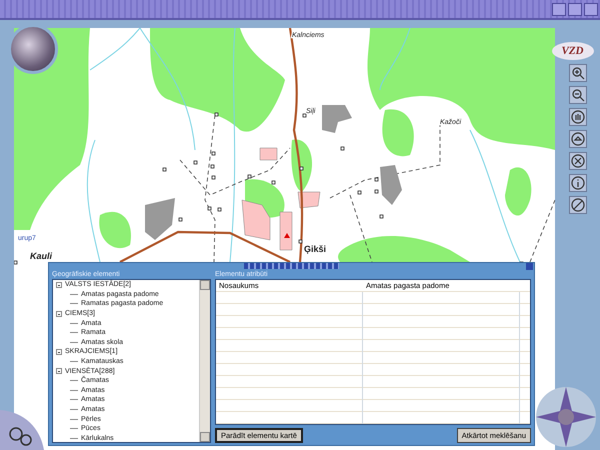 The image size is (600, 450). I want to click on compass-icon, so click(566, 417).